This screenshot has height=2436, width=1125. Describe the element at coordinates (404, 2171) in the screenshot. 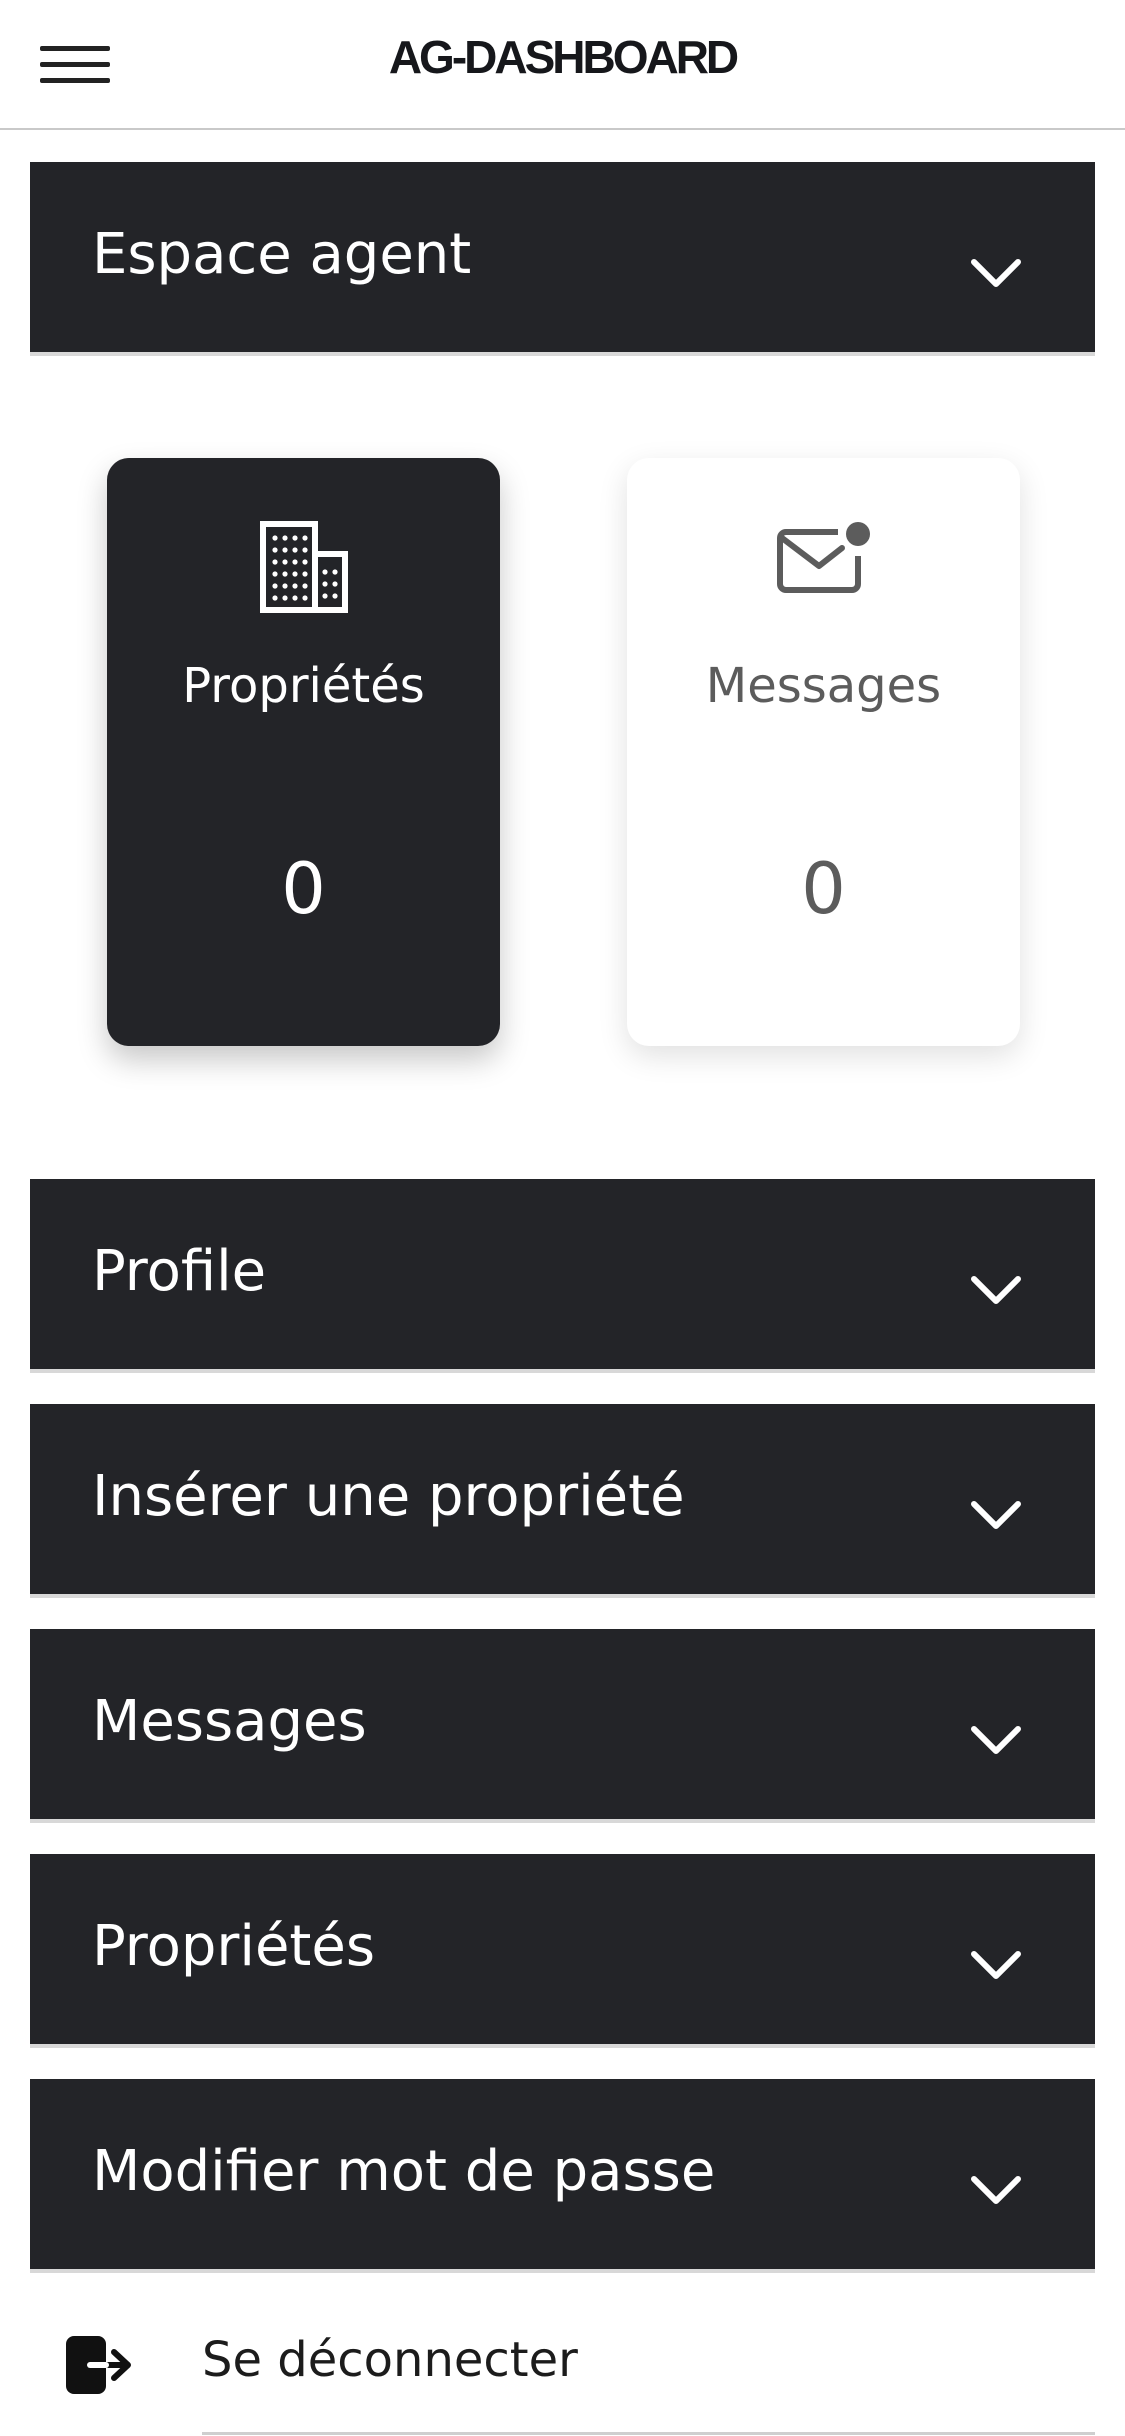

I see `section-title: Modifier mot de passe` at that location.